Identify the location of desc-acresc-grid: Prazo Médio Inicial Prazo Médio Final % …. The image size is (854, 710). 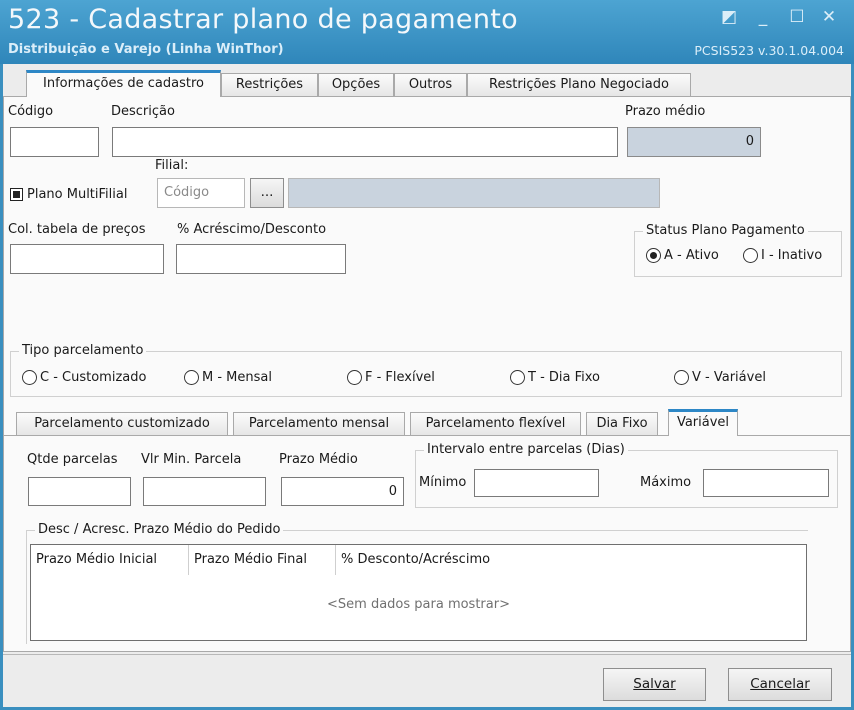
(418, 592).